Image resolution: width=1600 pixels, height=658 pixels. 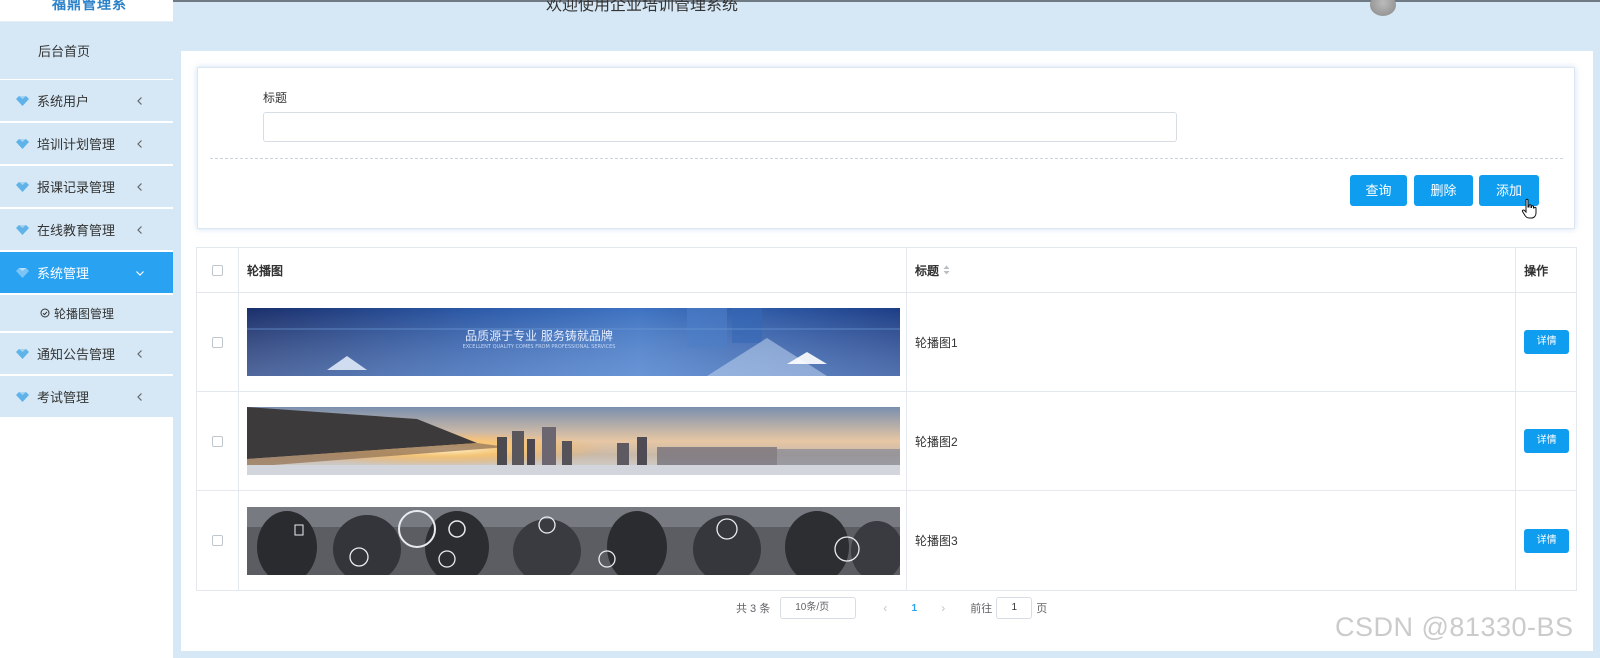 What do you see at coordinates (539, 335) in the screenshot?
I see `banner-headline: 品质源于专业 服务铸就品牌` at bounding box center [539, 335].